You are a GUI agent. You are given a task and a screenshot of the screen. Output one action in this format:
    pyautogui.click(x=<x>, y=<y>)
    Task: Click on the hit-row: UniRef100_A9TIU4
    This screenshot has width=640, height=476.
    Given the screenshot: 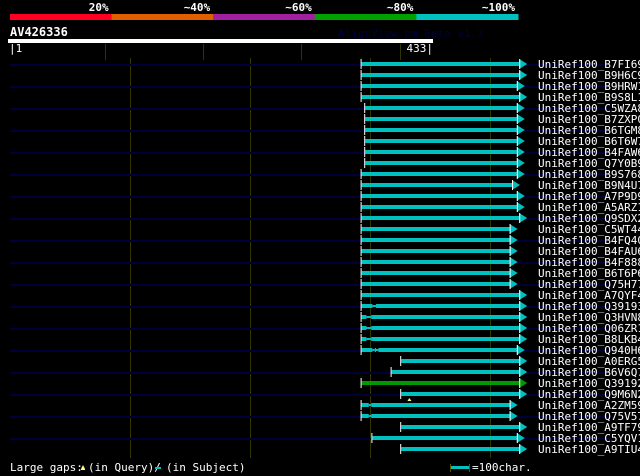 What is the action you would take?
    pyautogui.click(x=520, y=449)
    